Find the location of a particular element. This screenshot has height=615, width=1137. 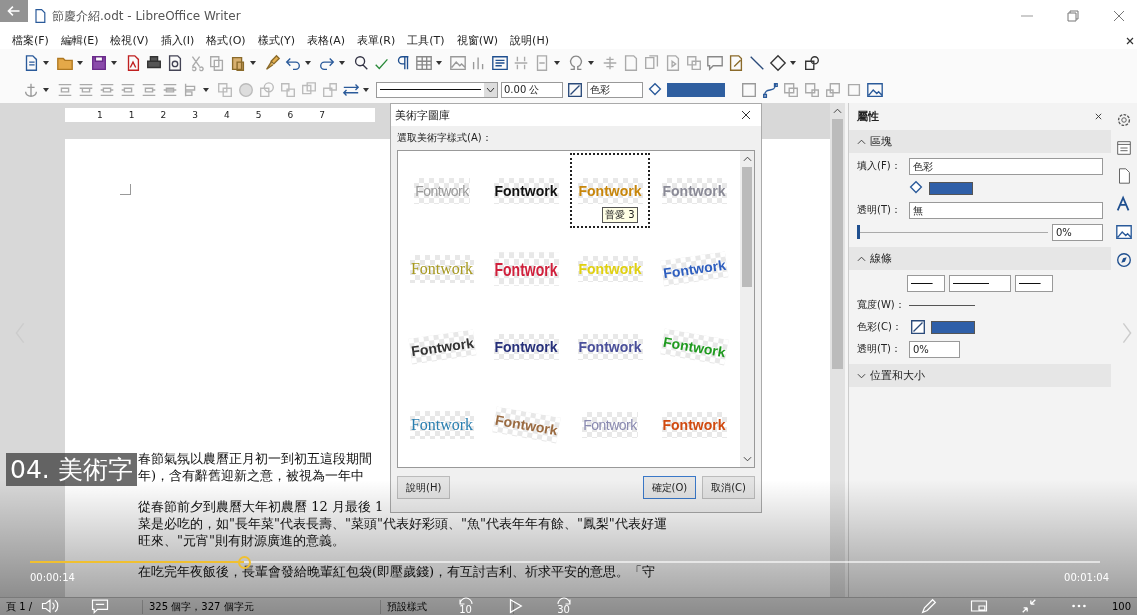

cancel-button: 取消(C) is located at coordinates (728, 487).